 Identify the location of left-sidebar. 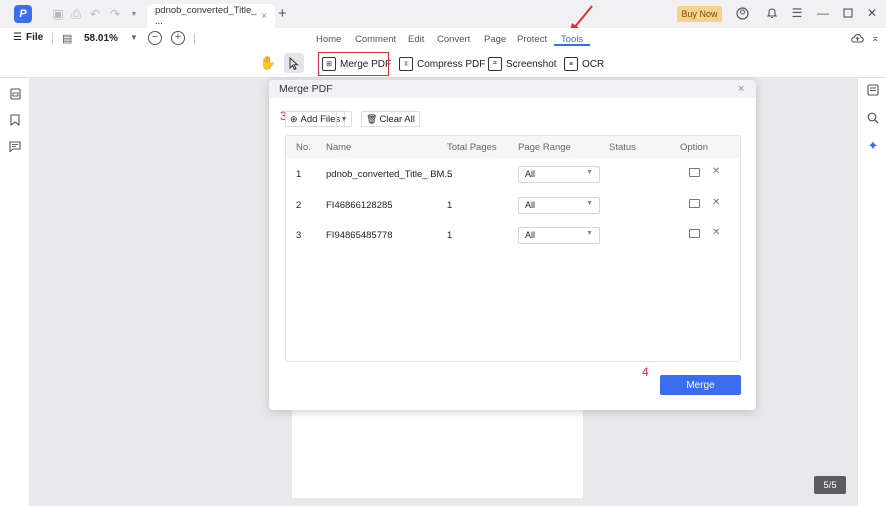
(15, 292).